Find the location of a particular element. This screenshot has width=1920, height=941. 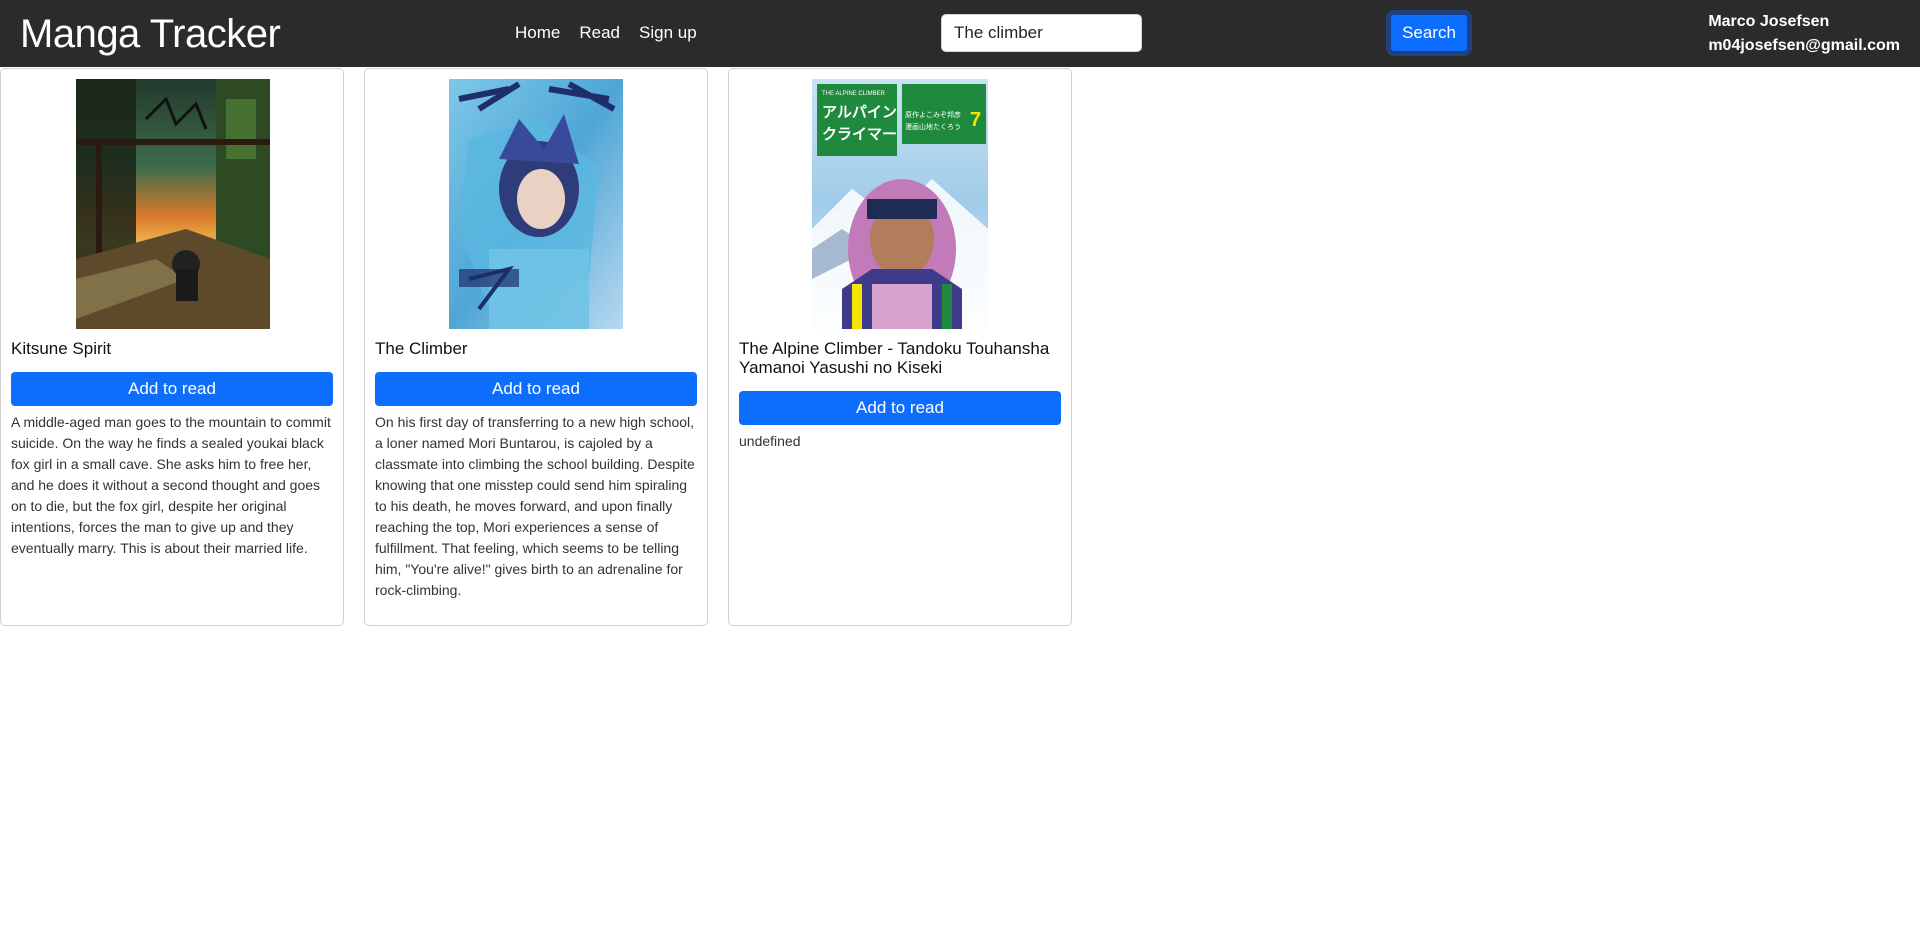

user-name: Marco Josefsen is located at coordinates (1769, 21).